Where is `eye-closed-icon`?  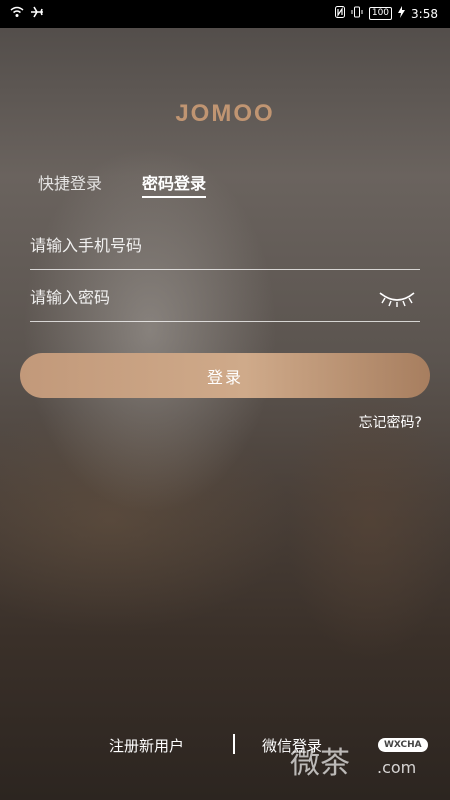
eye-closed-icon is located at coordinates (397, 300).